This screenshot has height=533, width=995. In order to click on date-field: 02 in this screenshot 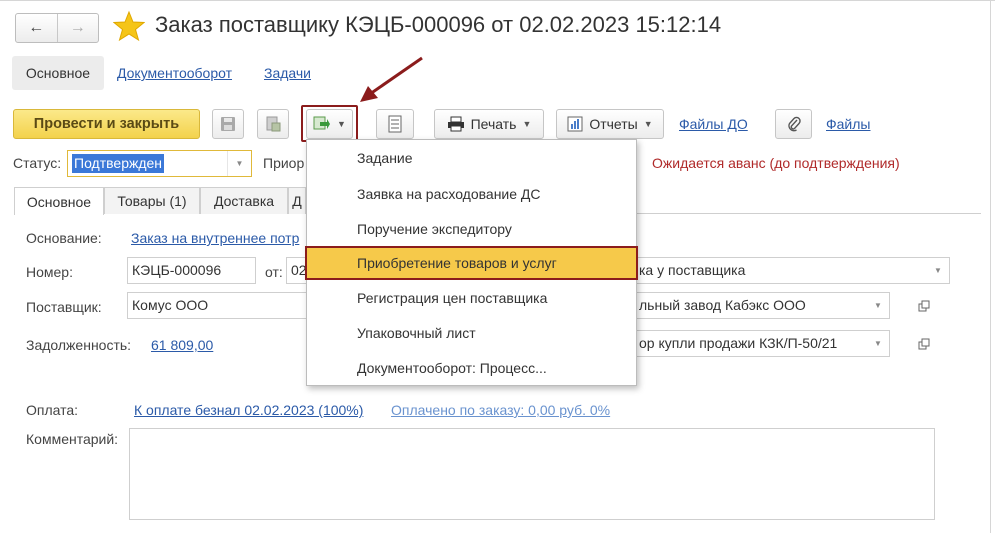, I will do `click(296, 270)`.